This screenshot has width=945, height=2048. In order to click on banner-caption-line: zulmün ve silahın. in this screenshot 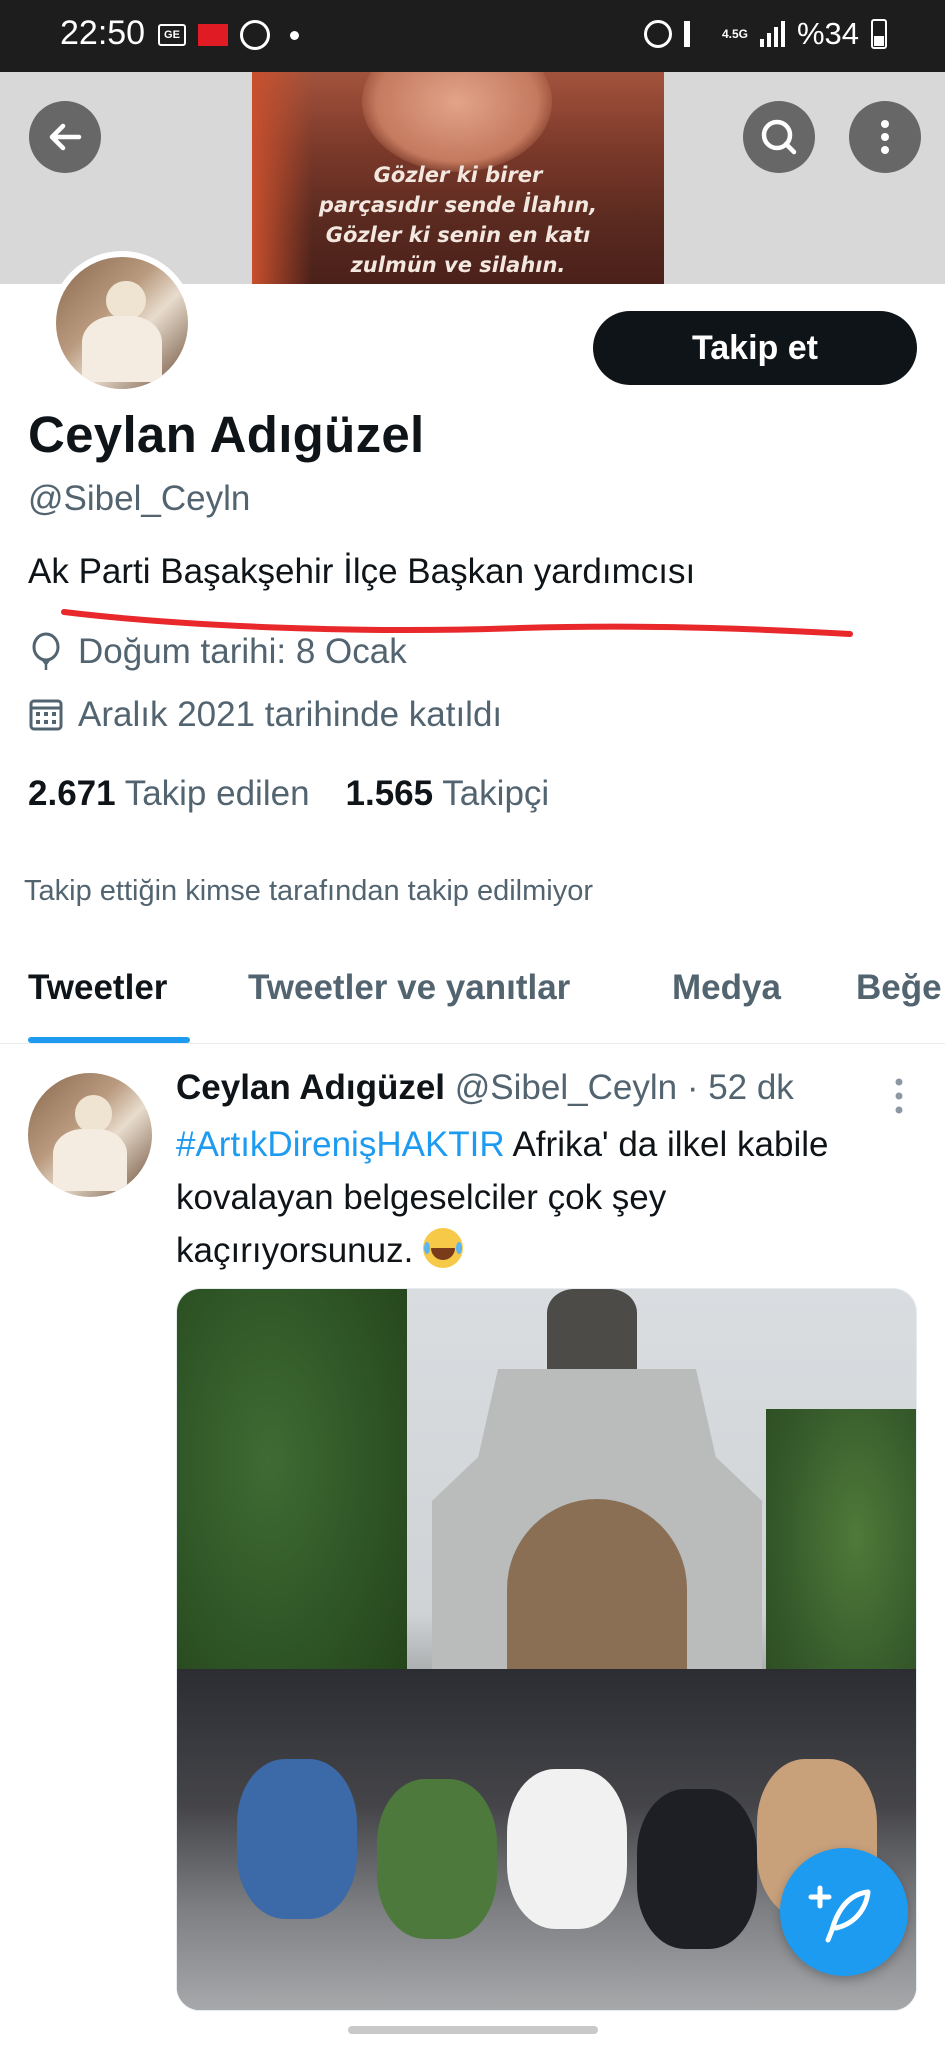, I will do `click(458, 265)`.